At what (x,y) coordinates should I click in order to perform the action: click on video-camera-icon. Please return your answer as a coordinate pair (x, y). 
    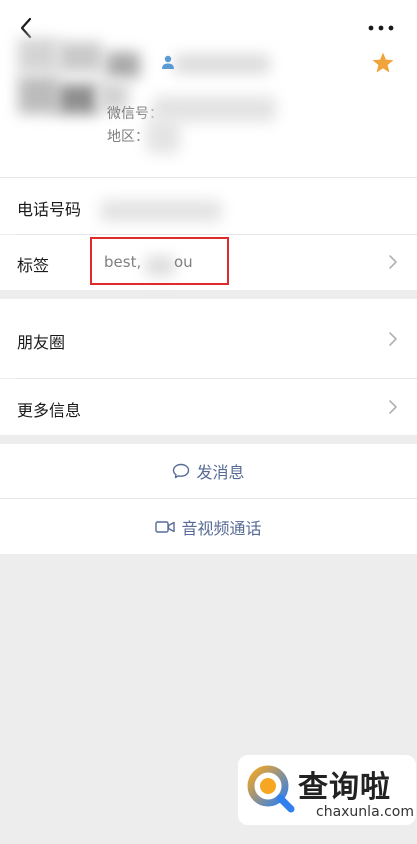
    Looking at the image, I should click on (165, 526).